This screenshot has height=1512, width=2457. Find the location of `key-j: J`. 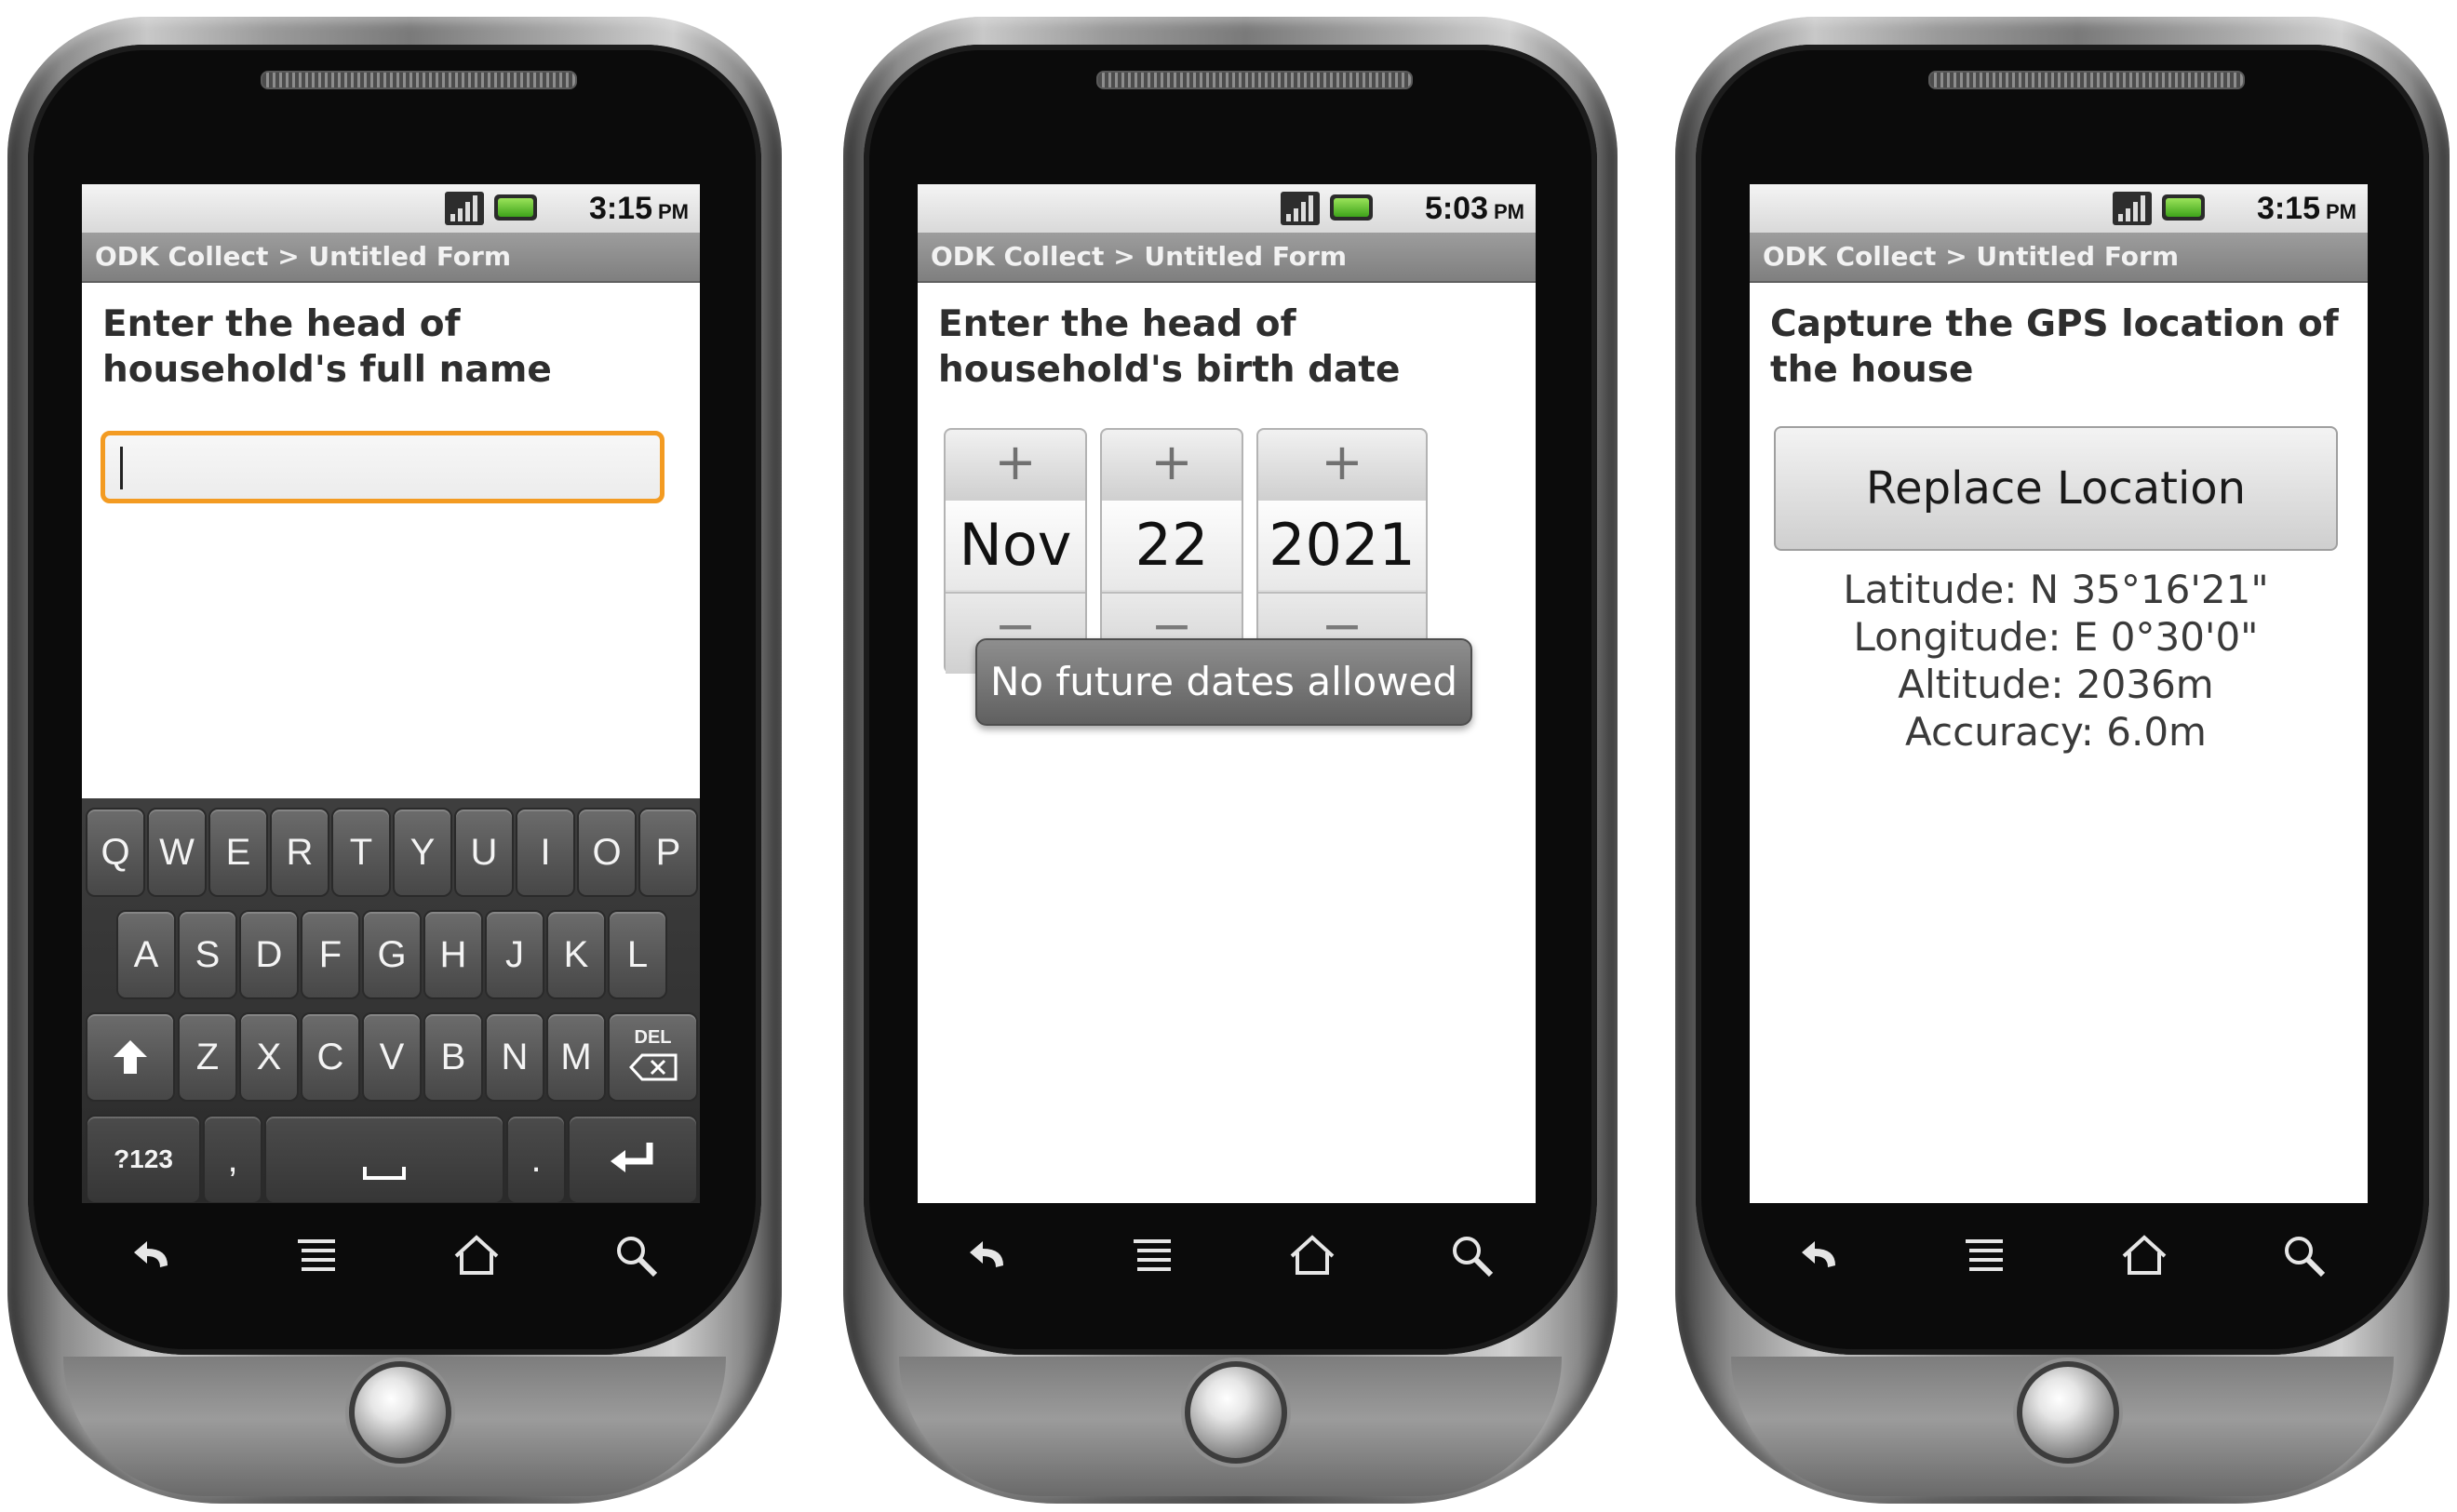

key-j: J is located at coordinates (514, 955).